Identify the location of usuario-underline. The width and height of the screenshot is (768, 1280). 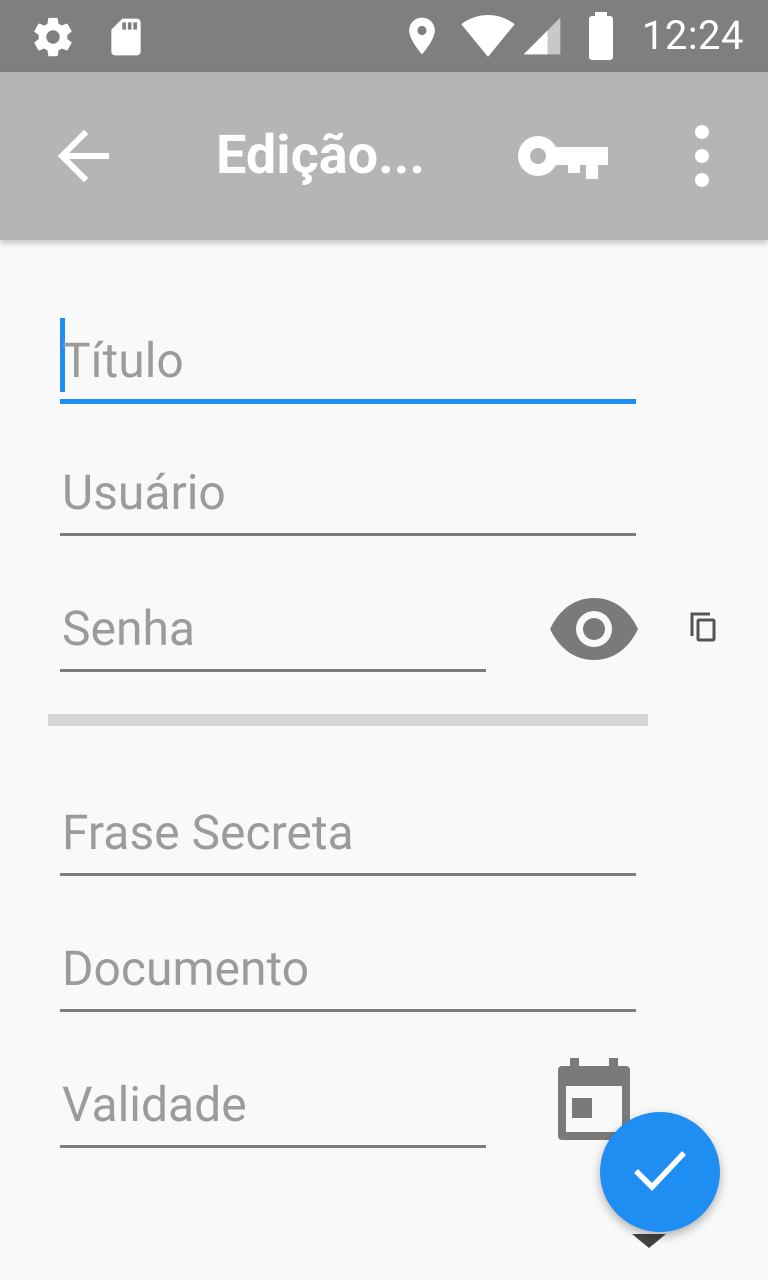
(348, 534).